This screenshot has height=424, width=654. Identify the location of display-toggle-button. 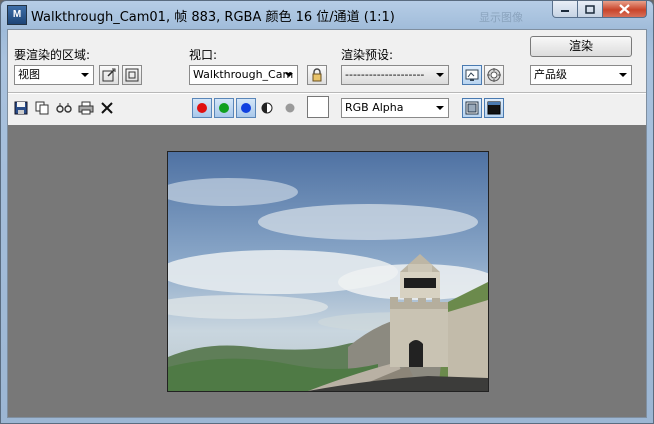
(494, 108).